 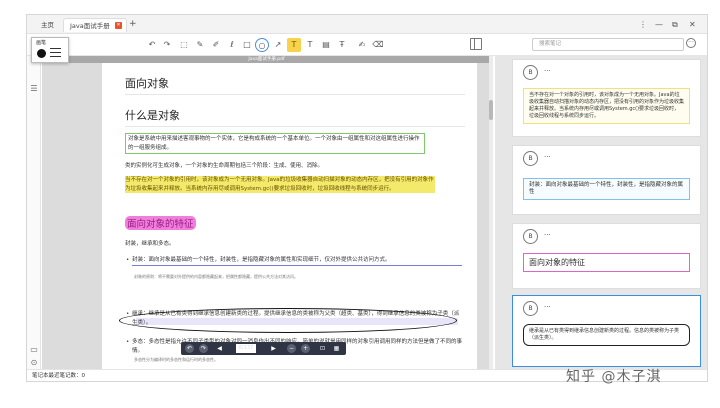 What do you see at coordinates (367, 24) in the screenshot?
I see `title-bar: 主页 Java面试手册 ✕ + ⋮ — ⧉ ✕` at bounding box center [367, 24].